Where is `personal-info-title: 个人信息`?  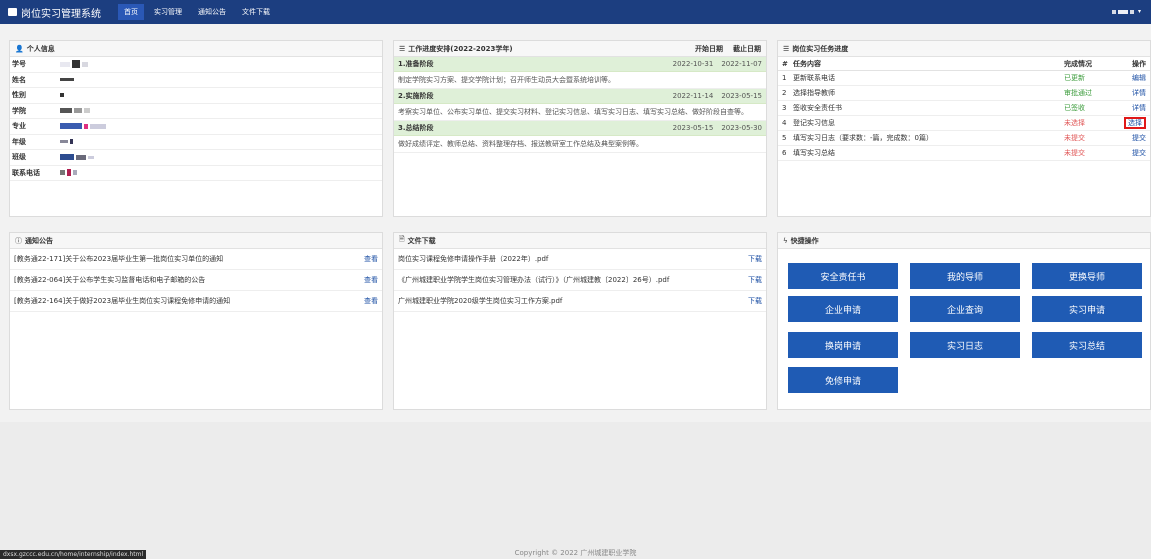
personal-info-title: 个人信息 is located at coordinates (40, 48).